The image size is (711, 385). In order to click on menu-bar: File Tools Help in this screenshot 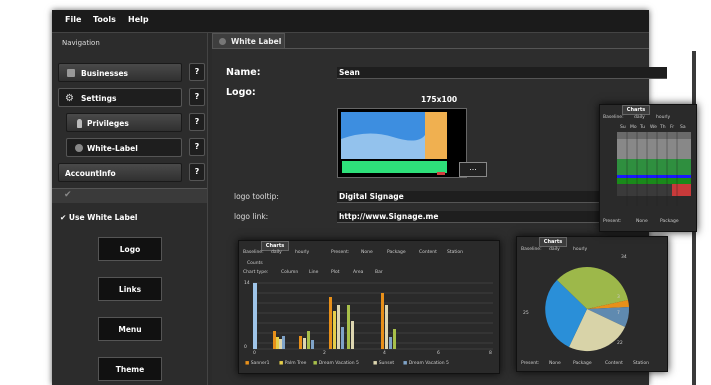, I will do `click(350, 21)`.